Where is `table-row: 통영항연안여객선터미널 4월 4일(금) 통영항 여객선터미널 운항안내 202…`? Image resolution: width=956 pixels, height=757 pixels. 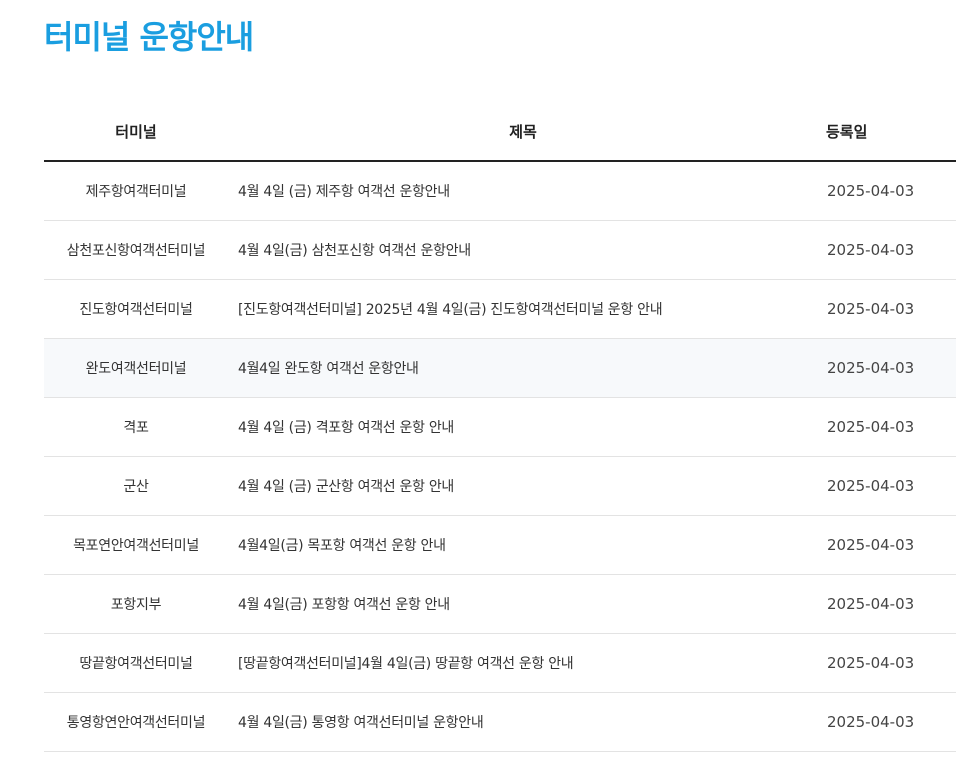
table-row: 통영항연안여객선터미널 4월 4일(금) 통영항 여객선터미널 운항안내 202… is located at coordinates (500, 722).